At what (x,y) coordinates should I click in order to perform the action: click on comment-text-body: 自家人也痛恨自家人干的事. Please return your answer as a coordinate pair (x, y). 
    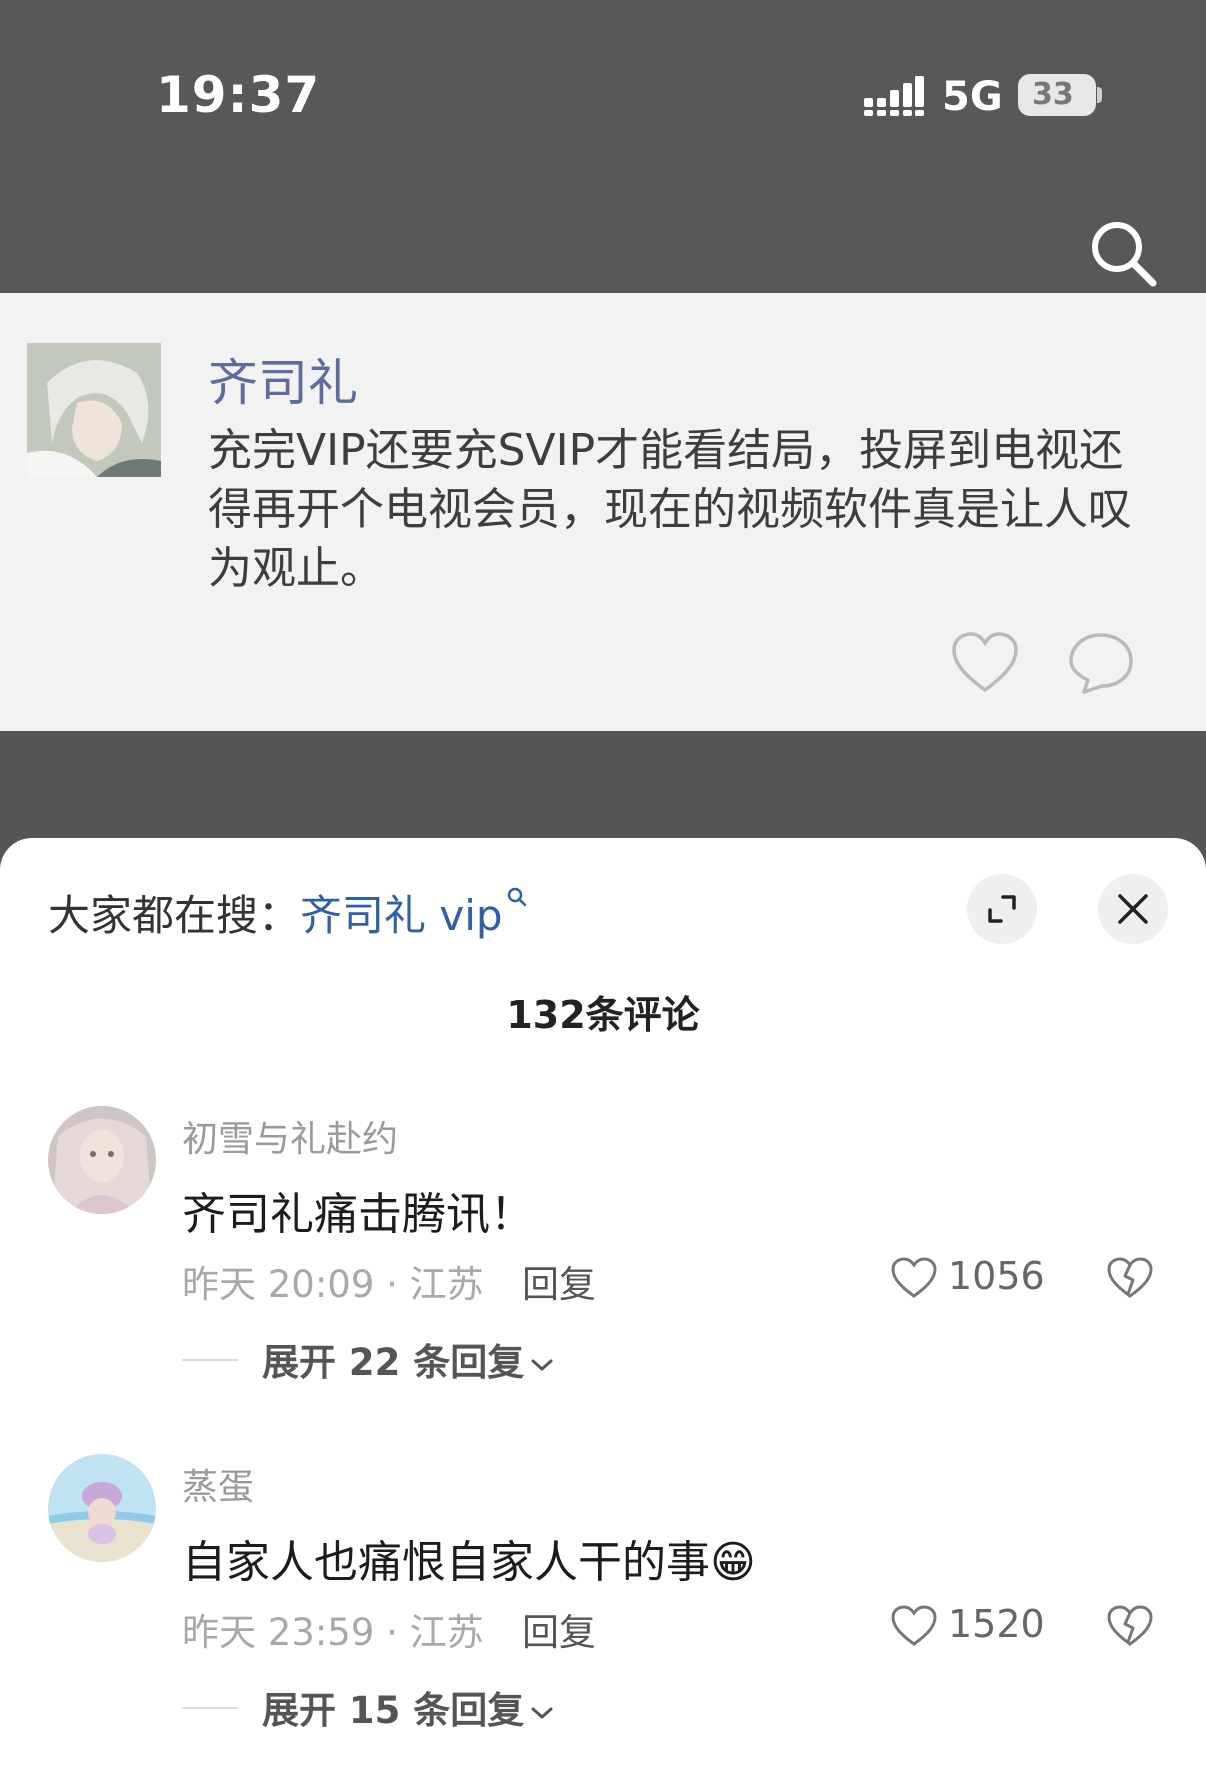
    Looking at the image, I should click on (446, 1562).